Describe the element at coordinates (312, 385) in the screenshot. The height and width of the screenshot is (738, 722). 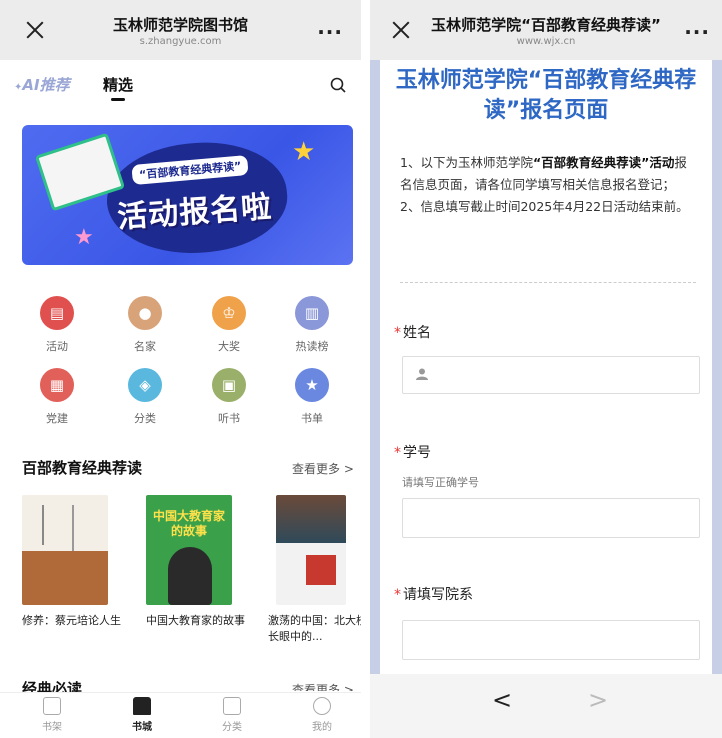
I see `booklist-icon: ★` at that location.